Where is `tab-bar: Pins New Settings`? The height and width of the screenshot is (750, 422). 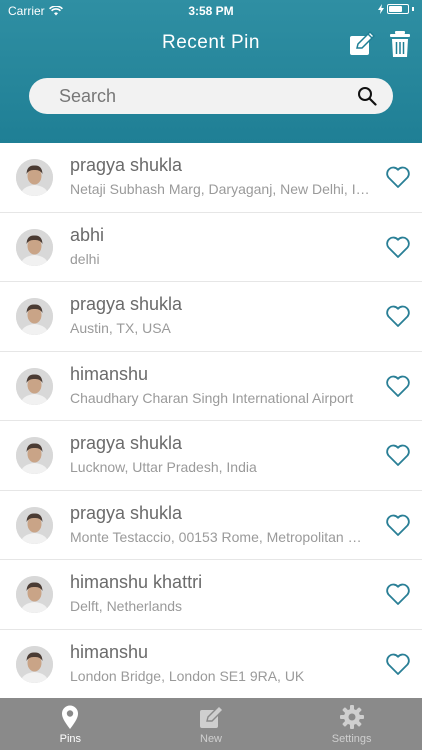
tab-bar: Pins New Settings is located at coordinates (211, 724).